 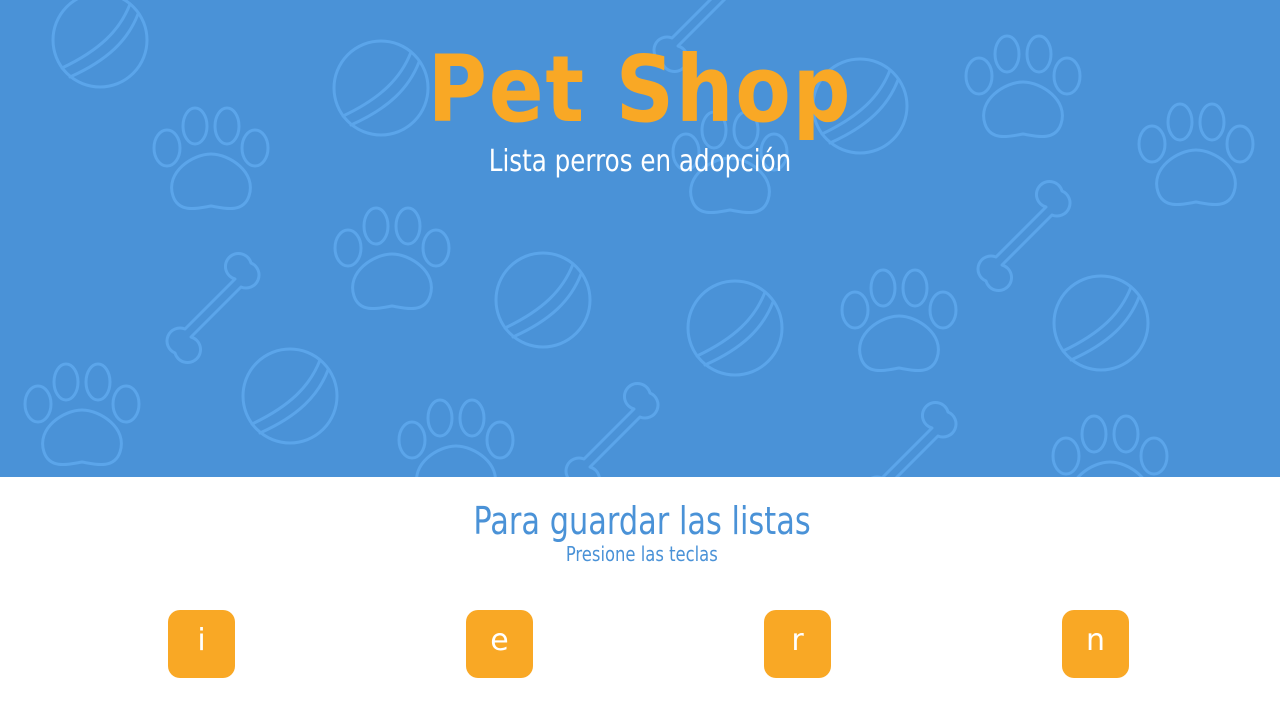 What do you see at coordinates (797, 644) in the screenshot?
I see `key-button-r: r` at bounding box center [797, 644].